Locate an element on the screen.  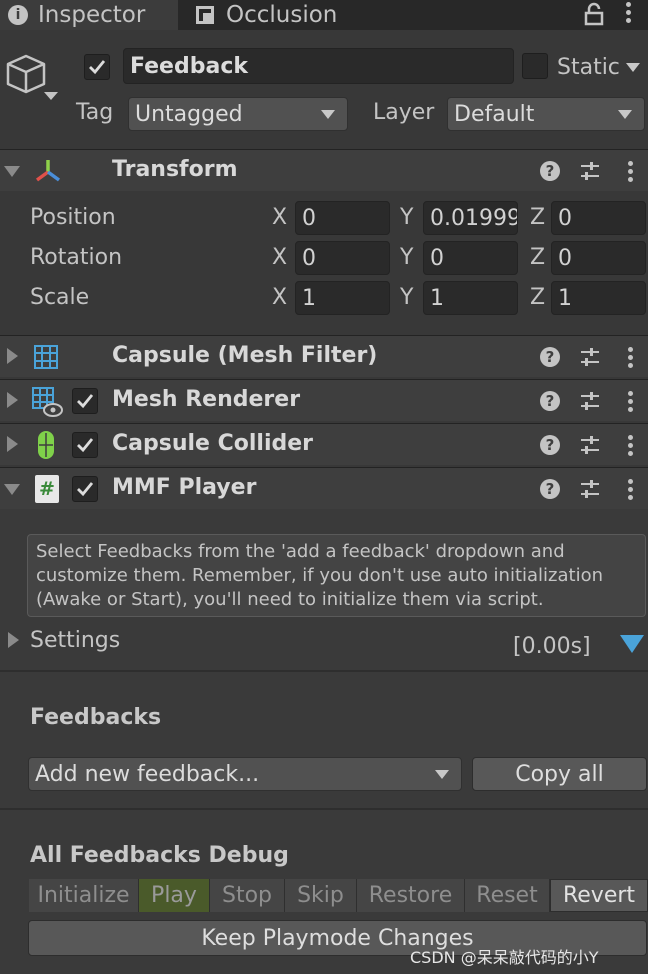
gameobject-cube-icon is located at coordinates (32, 78).